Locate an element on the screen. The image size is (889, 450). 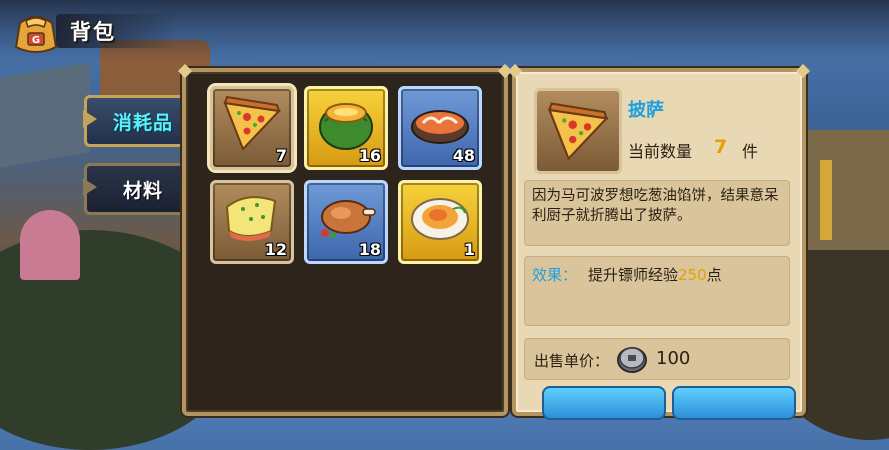
effect-text: 提升镖师经验250点 is located at coordinates (655, 274).